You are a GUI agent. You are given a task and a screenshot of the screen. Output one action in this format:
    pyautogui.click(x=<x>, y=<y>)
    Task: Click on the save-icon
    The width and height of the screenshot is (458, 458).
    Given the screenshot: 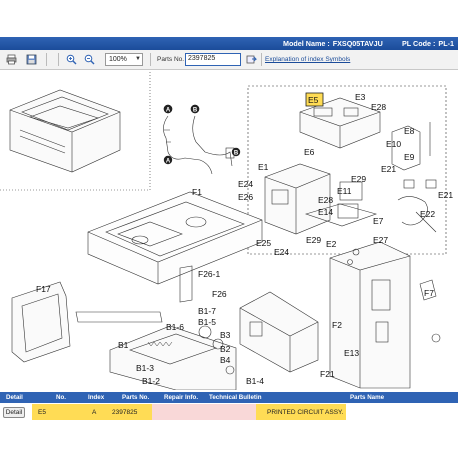 What is the action you would take?
    pyautogui.click(x=31, y=59)
    